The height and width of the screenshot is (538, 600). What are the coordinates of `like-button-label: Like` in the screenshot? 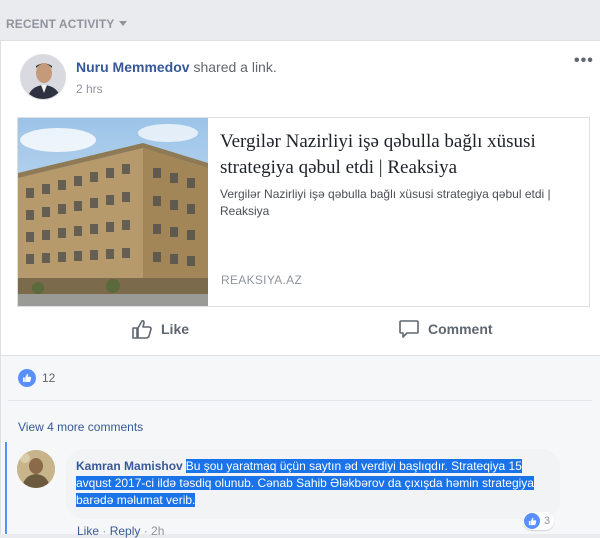 It's located at (175, 329).